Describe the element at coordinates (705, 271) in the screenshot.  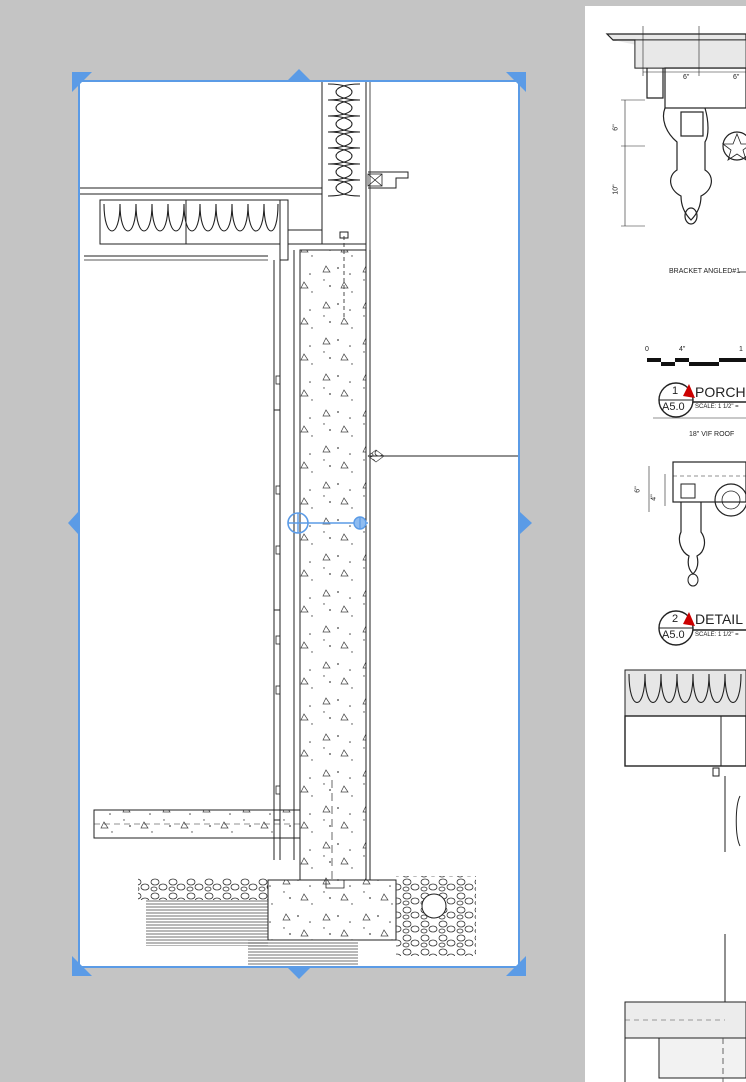
I see `bracket-label: BRACKET ANGLED#1` at that location.